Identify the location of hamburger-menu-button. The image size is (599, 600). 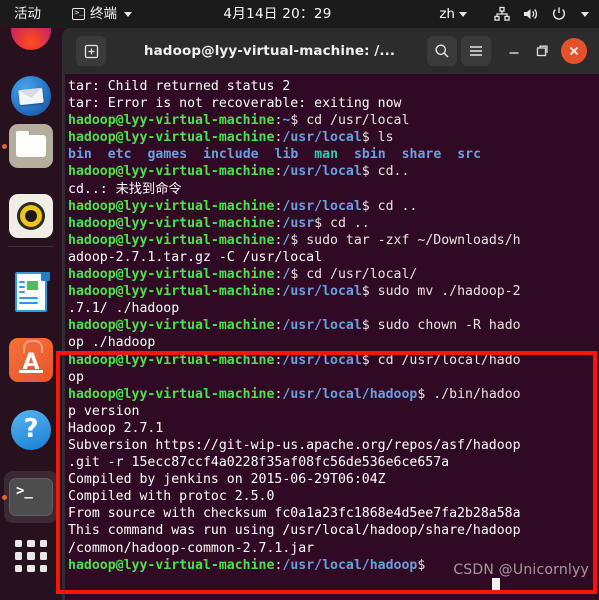
(476, 51).